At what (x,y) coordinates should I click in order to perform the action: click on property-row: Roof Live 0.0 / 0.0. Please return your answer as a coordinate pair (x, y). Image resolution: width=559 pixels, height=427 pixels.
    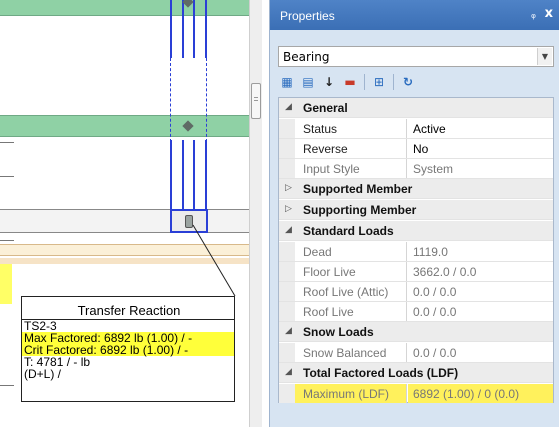
    Looking at the image, I should click on (416, 312).